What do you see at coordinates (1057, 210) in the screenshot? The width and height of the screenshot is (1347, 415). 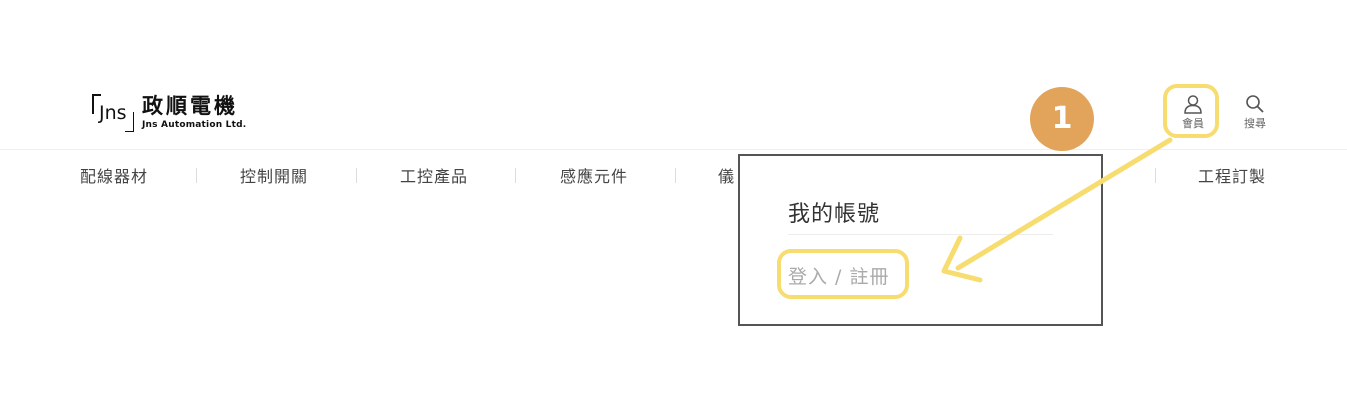 I see `annotation-arrow` at bounding box center [1057, 210].